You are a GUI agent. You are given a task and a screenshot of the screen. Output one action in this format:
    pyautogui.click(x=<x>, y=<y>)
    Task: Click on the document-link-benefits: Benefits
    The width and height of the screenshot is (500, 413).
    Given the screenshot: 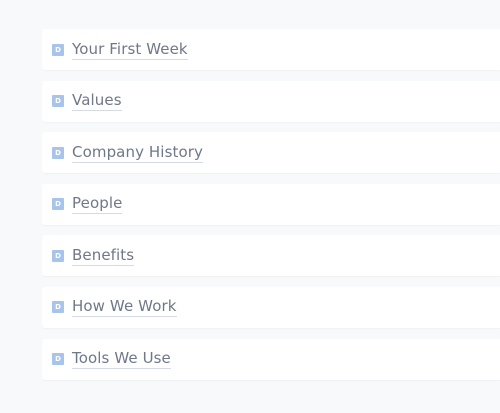 What is the action you would take?
    pyautogui.click(x=103, y=256)
    